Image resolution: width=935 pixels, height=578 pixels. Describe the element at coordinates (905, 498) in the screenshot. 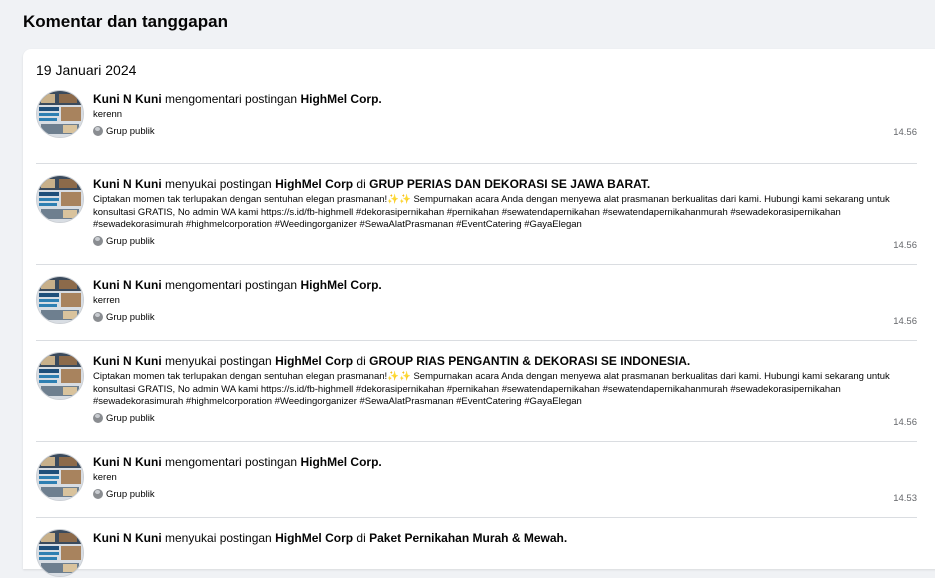

I see `timestamp: 14.53` at that location.